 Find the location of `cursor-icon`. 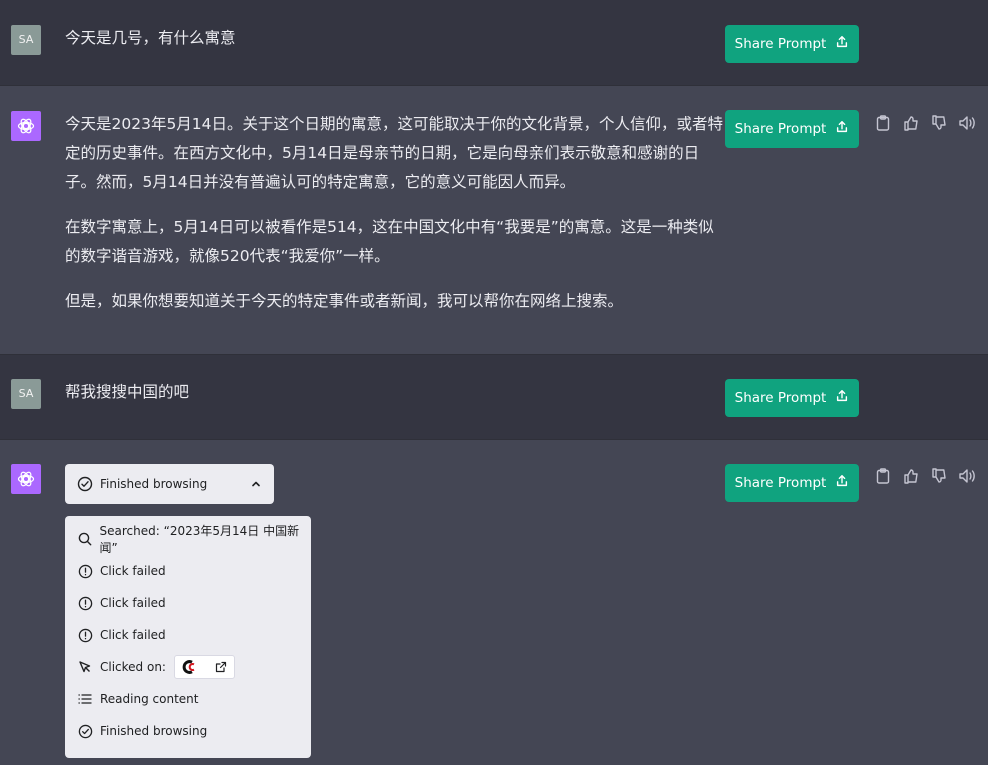

cursor-icon is located at coordinates (85, 667).